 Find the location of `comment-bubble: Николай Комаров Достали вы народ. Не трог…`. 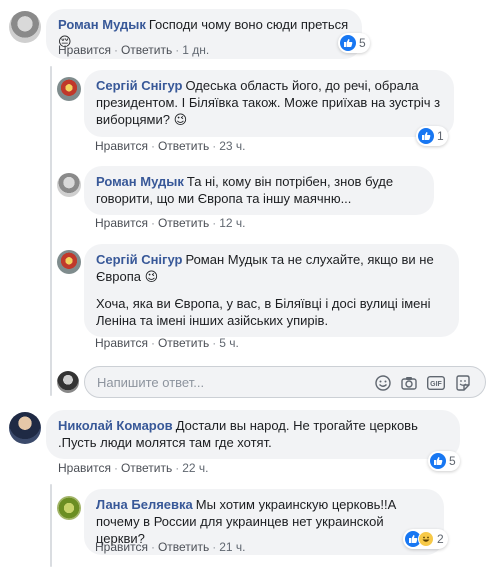

comment-bubble: Николай Комаров Достали вы народ. Не трог… is located at coordinates (253, 434).